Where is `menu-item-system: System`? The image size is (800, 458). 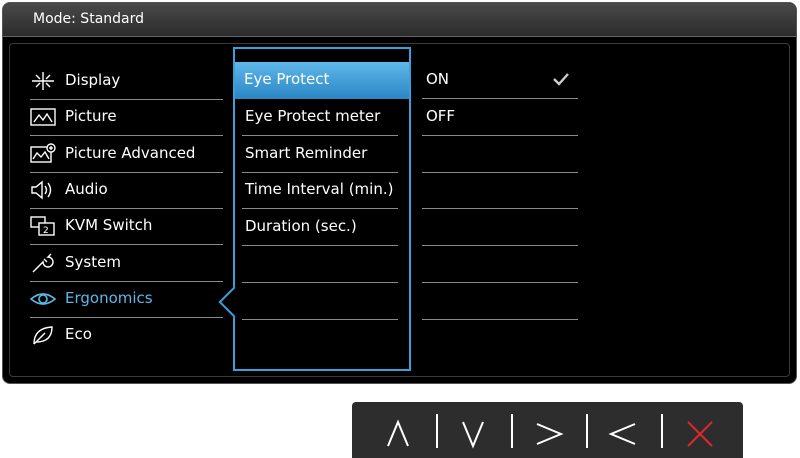
menu-item-system: System is located at coordinates (126, 264).